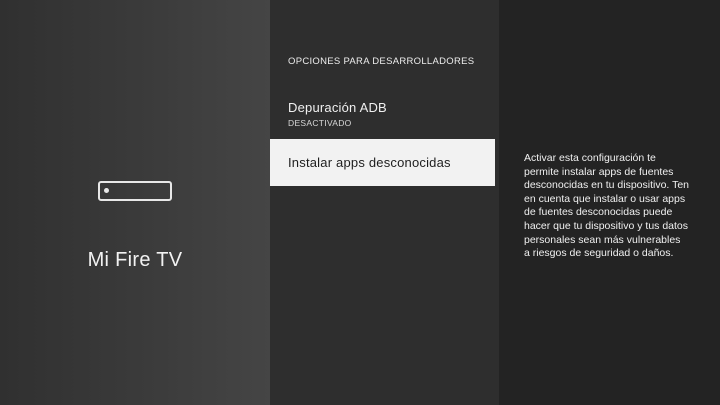 The width and height of the screenshot is (720, 405). Describe the element at coordinates (382, 119) in the screenshot. I see `menu-item-adb-debugging: Depuración ADB DESACTIVADO` at that location.